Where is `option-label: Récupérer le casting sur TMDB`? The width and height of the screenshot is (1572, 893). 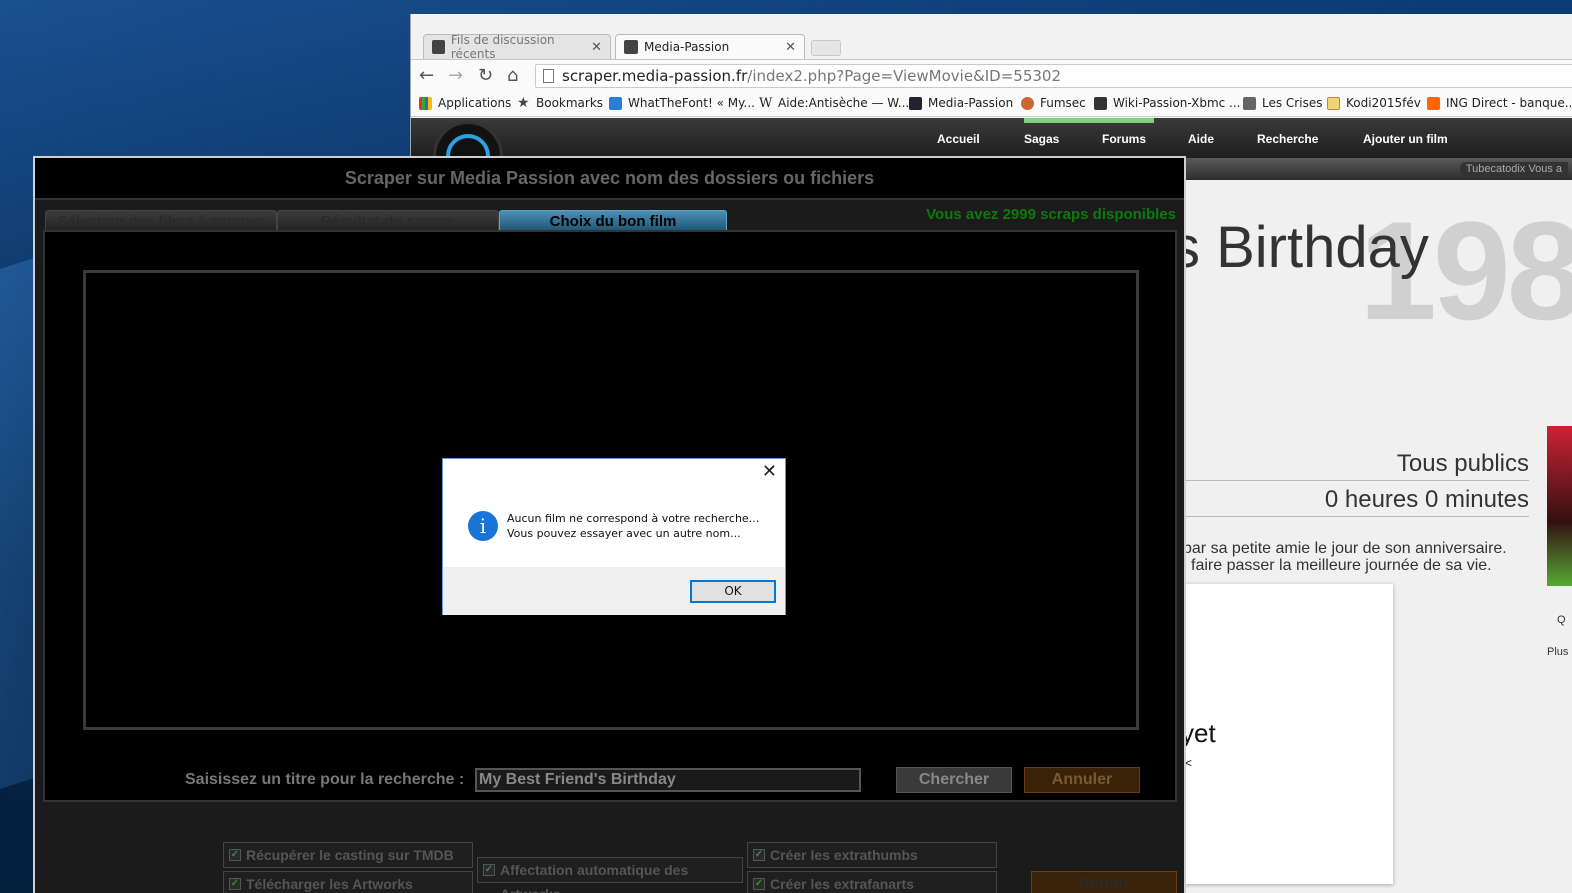
option-label: Récupérer le casting sur TMDB is located at coordinates (350, 855).